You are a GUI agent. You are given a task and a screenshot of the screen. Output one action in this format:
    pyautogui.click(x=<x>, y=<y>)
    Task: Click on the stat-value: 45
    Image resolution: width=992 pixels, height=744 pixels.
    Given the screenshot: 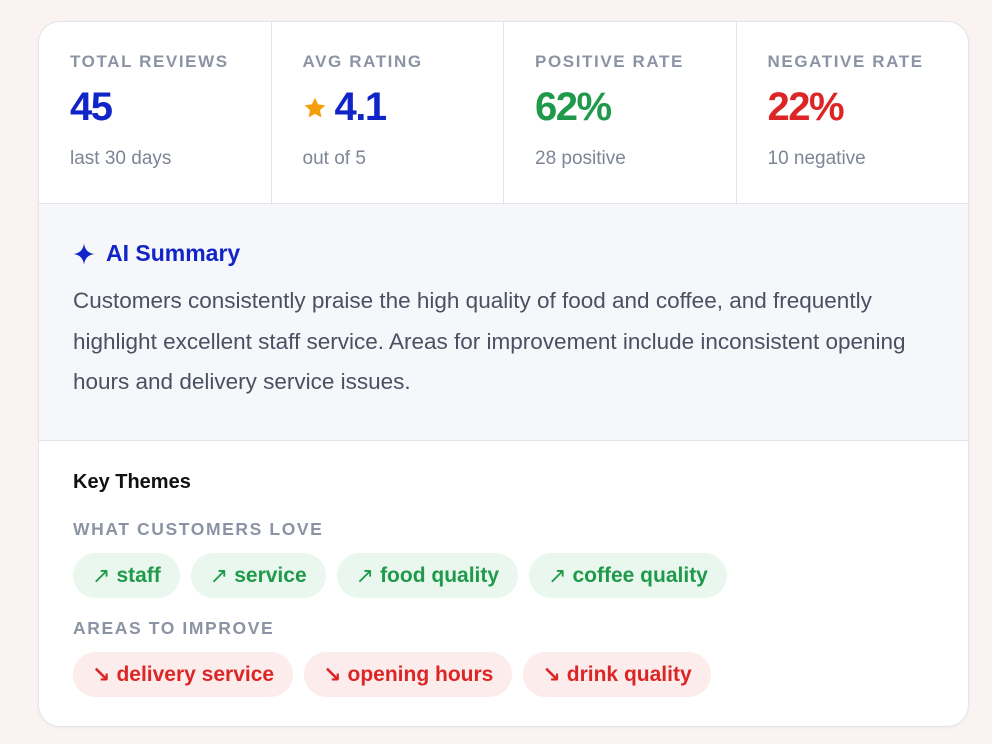 What is the action you would take?
    pyautogui.click(x=91, y=107)
    